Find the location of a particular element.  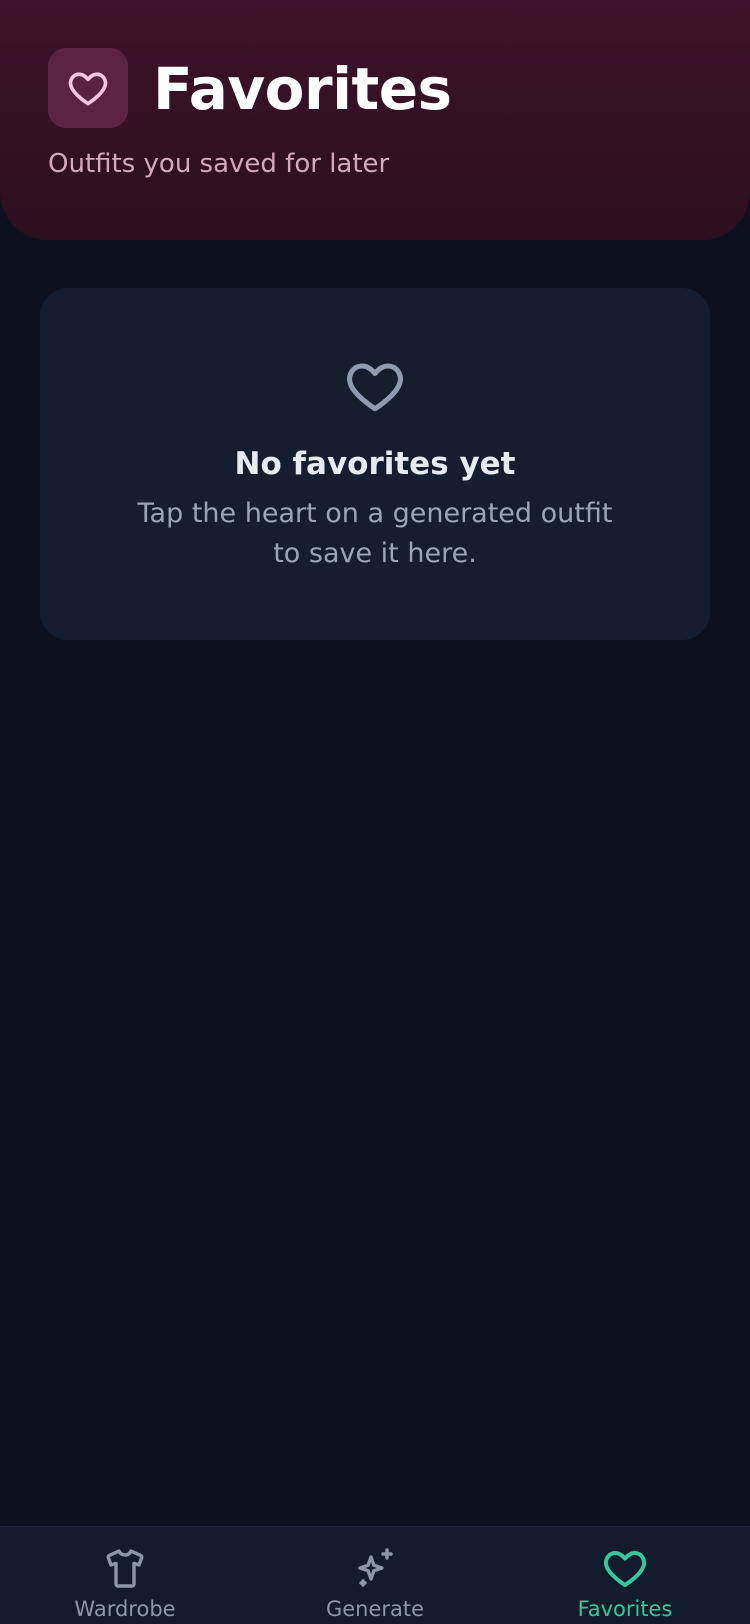

tab-favorites: Favorites is located at coordinates (625, 1575).